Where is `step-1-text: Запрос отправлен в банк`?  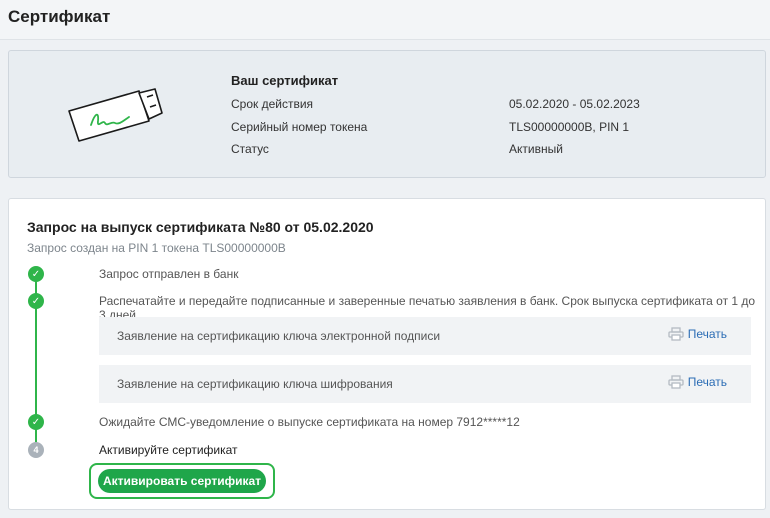
step-1-text: Запрос отправлен в банк is located at coordinates (169, 274).